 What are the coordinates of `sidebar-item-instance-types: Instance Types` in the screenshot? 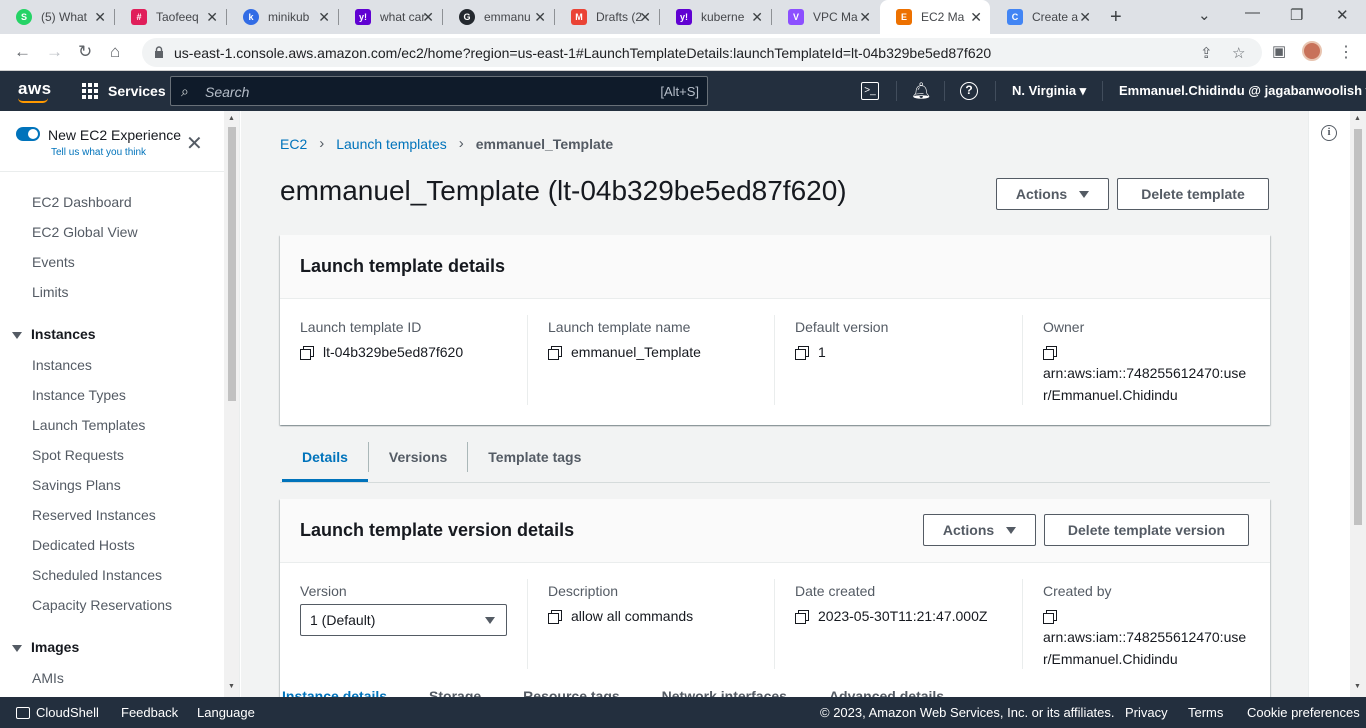 It's located at (79, 395).